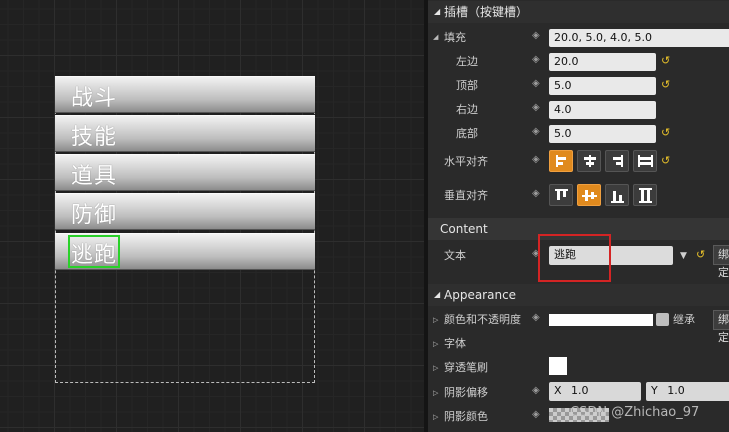 Image resolution: width=729 pixels, height=432 pixels. What do you see at coordinates (455, 37) in the screenshot?
I see `padding-label: 填充` at bounding box center [455, 37].